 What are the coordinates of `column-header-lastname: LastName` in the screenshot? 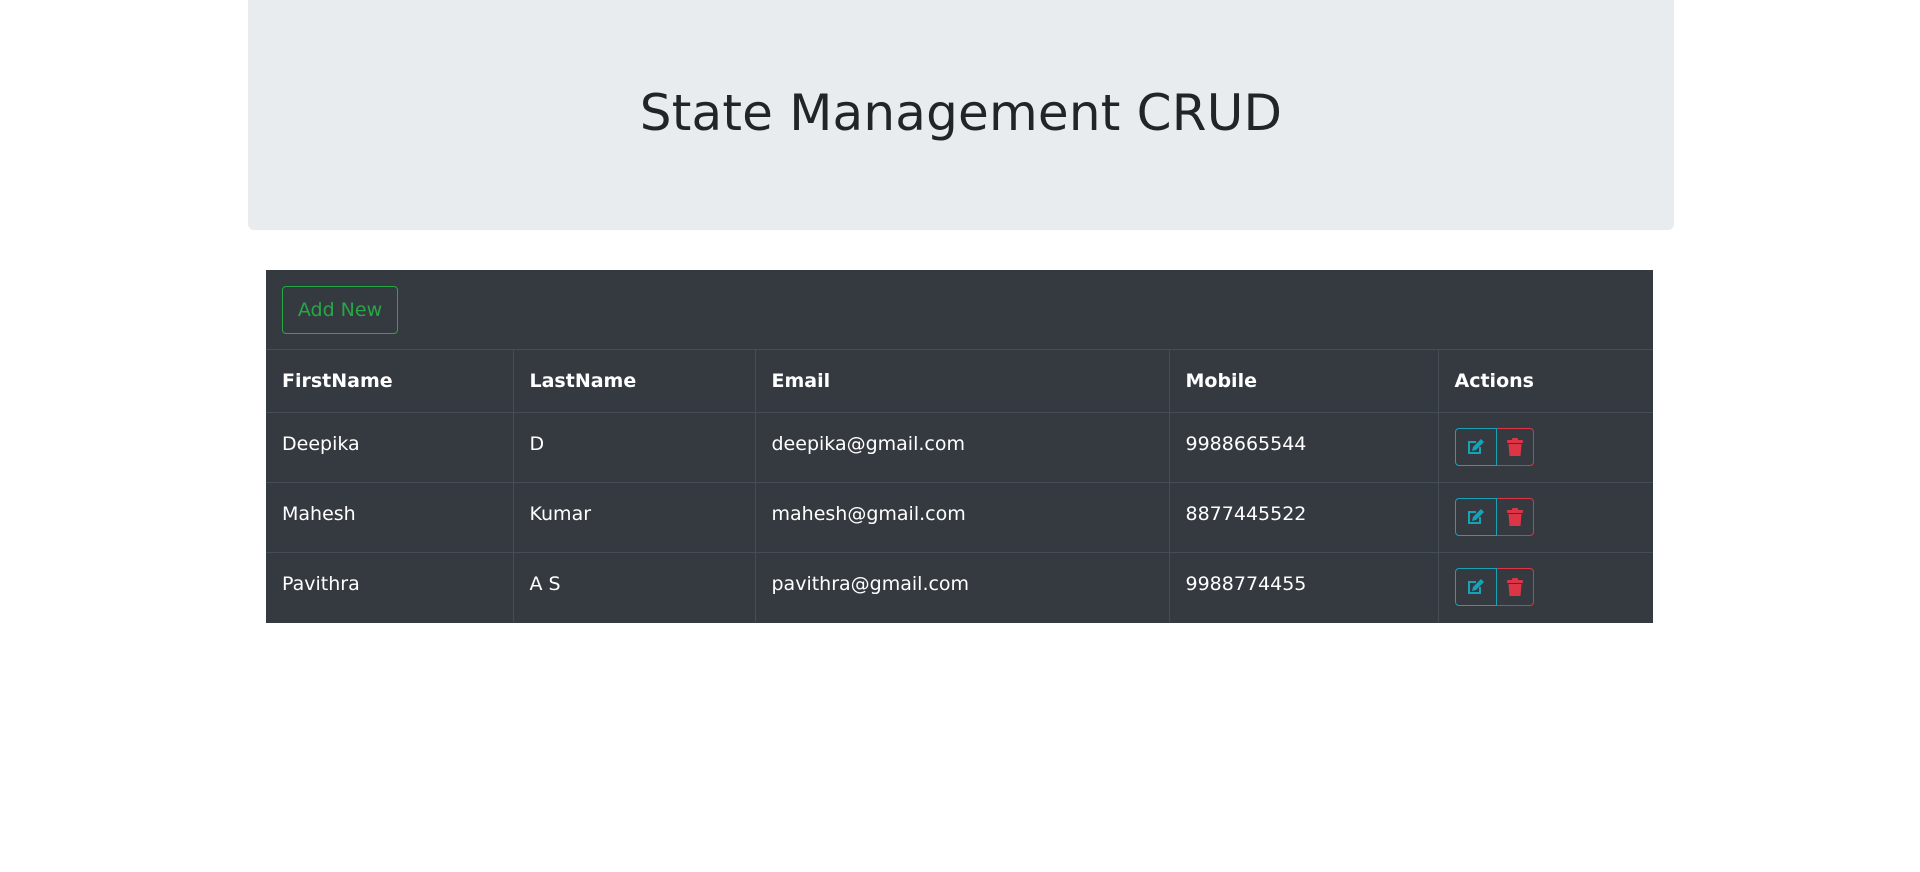 It's located at (634, 381).